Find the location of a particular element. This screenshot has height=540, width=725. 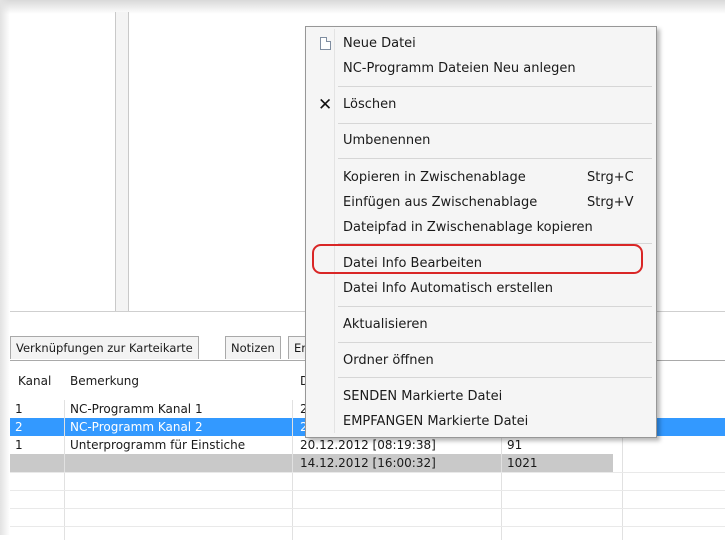

tab-label: Verknüpfungen zur Karteikarte is located at coordinates (104, 348).